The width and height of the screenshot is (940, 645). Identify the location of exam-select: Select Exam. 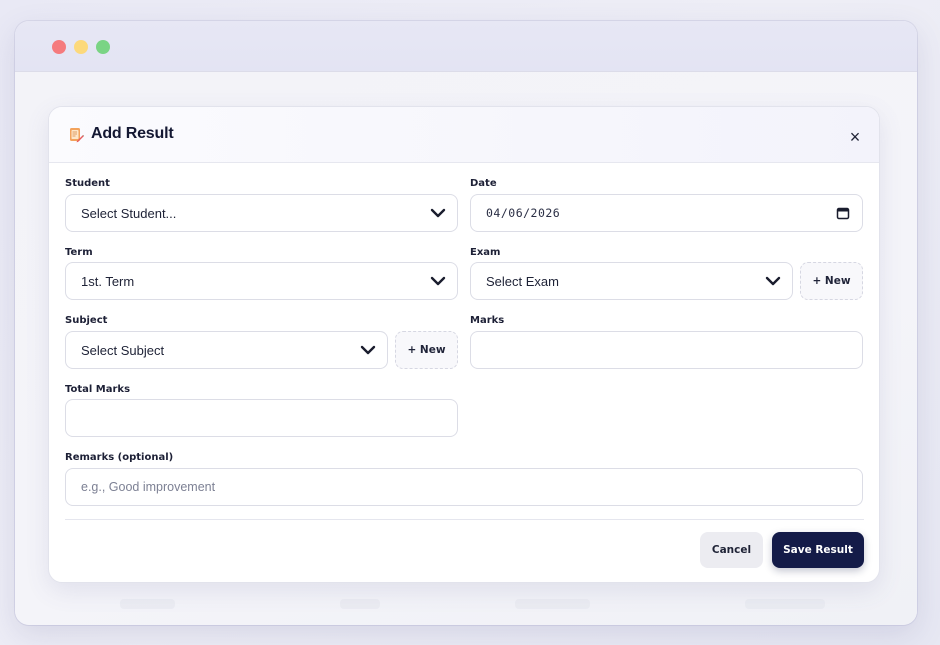
(631, 281).